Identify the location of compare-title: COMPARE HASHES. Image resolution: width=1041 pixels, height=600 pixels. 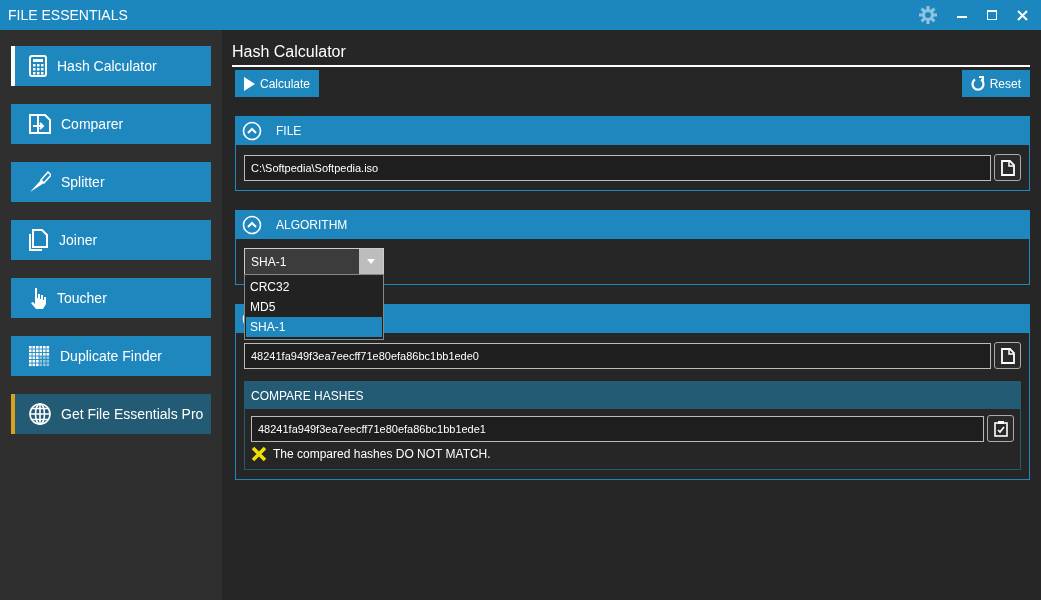
(307, 396).